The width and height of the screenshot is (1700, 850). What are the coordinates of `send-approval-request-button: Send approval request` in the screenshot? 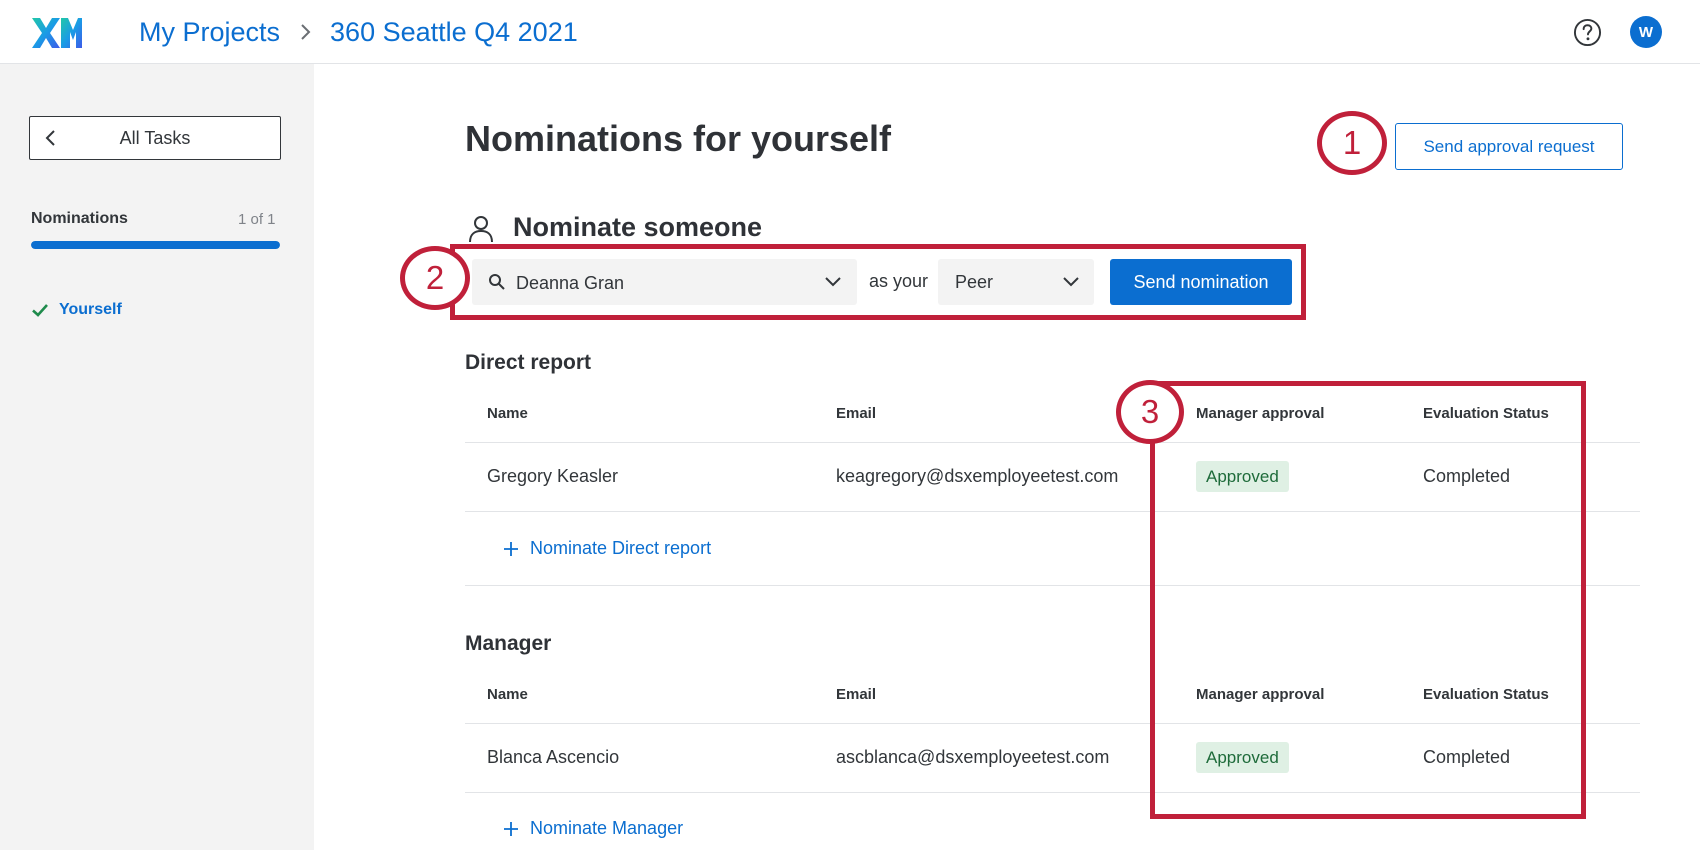 It's located at (1509, 146).